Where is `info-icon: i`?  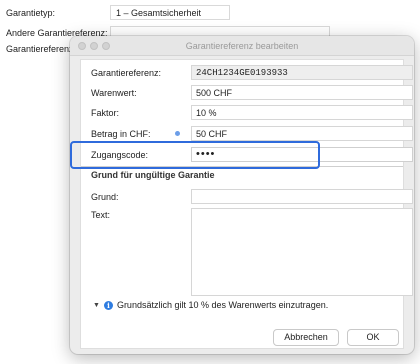 info-icon: i is located at coordinates (108, 305).